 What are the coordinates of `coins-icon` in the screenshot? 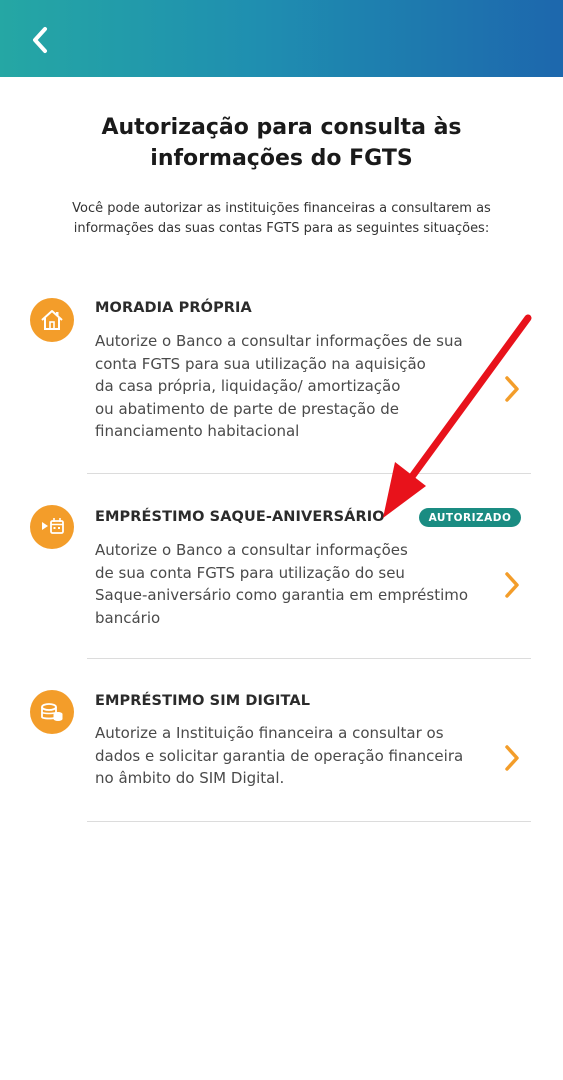 It's located at (52, 712).